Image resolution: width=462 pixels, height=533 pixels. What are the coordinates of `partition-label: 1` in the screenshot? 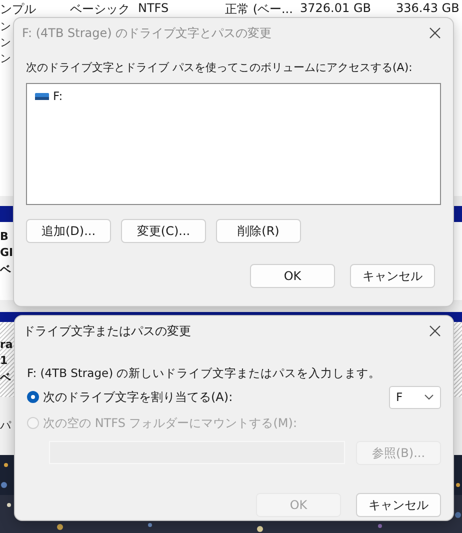 It's located at (4, 360).